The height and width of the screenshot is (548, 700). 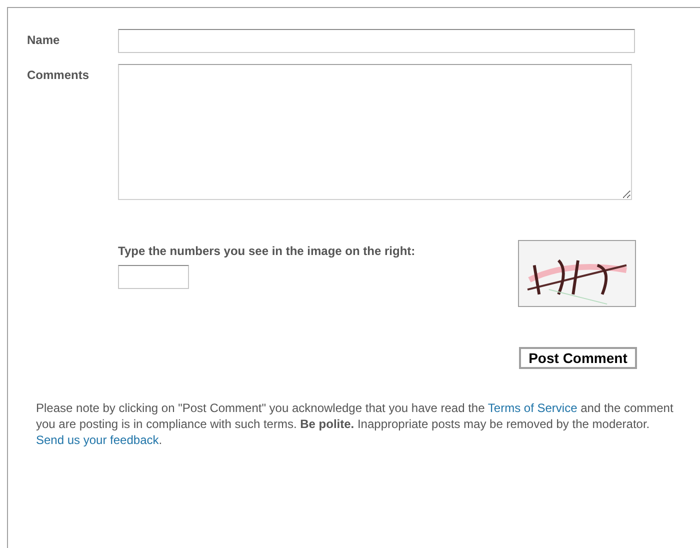 What do you see at coordinates (578, 358) in the screenshot?
I see `post-comment-button: Post Comment` at bounding box center [578, 358].